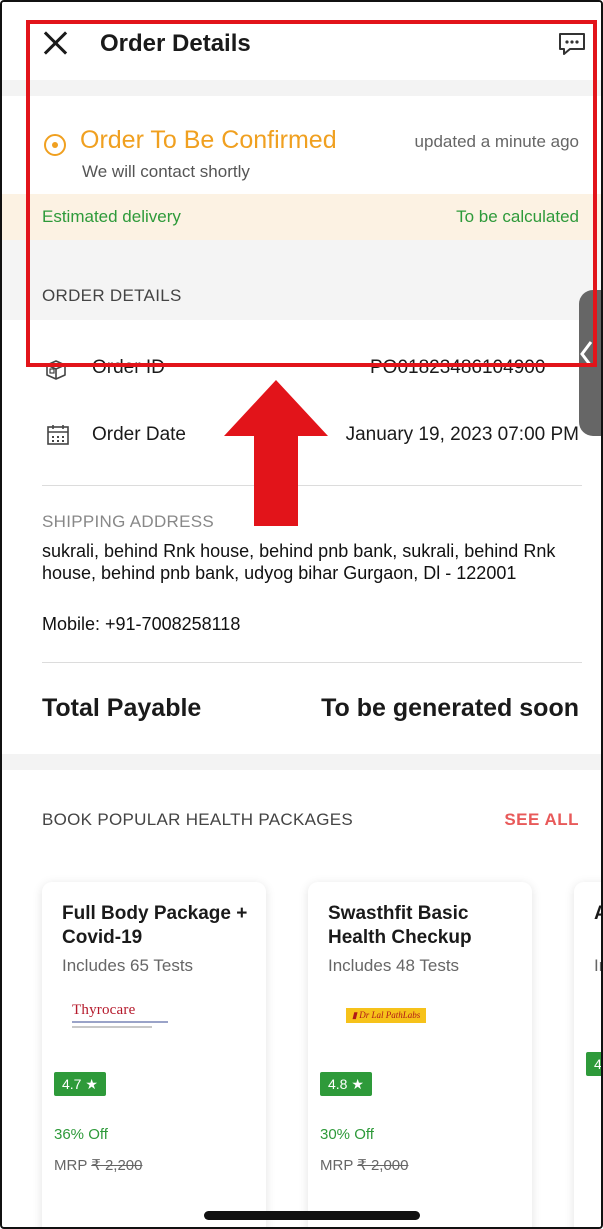 Image resolution: width=603 pixels, height=1229 pixels. What do you see at coordinates (301, 280) in the screenshot?
I see `order-details-header-band` at bounding box center [301, 280].